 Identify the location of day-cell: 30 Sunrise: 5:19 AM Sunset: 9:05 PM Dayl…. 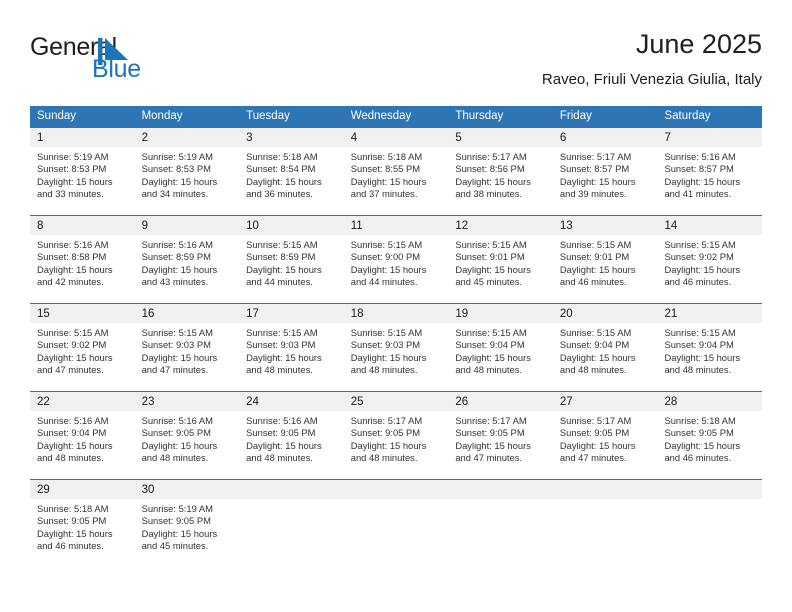
(187, 523).